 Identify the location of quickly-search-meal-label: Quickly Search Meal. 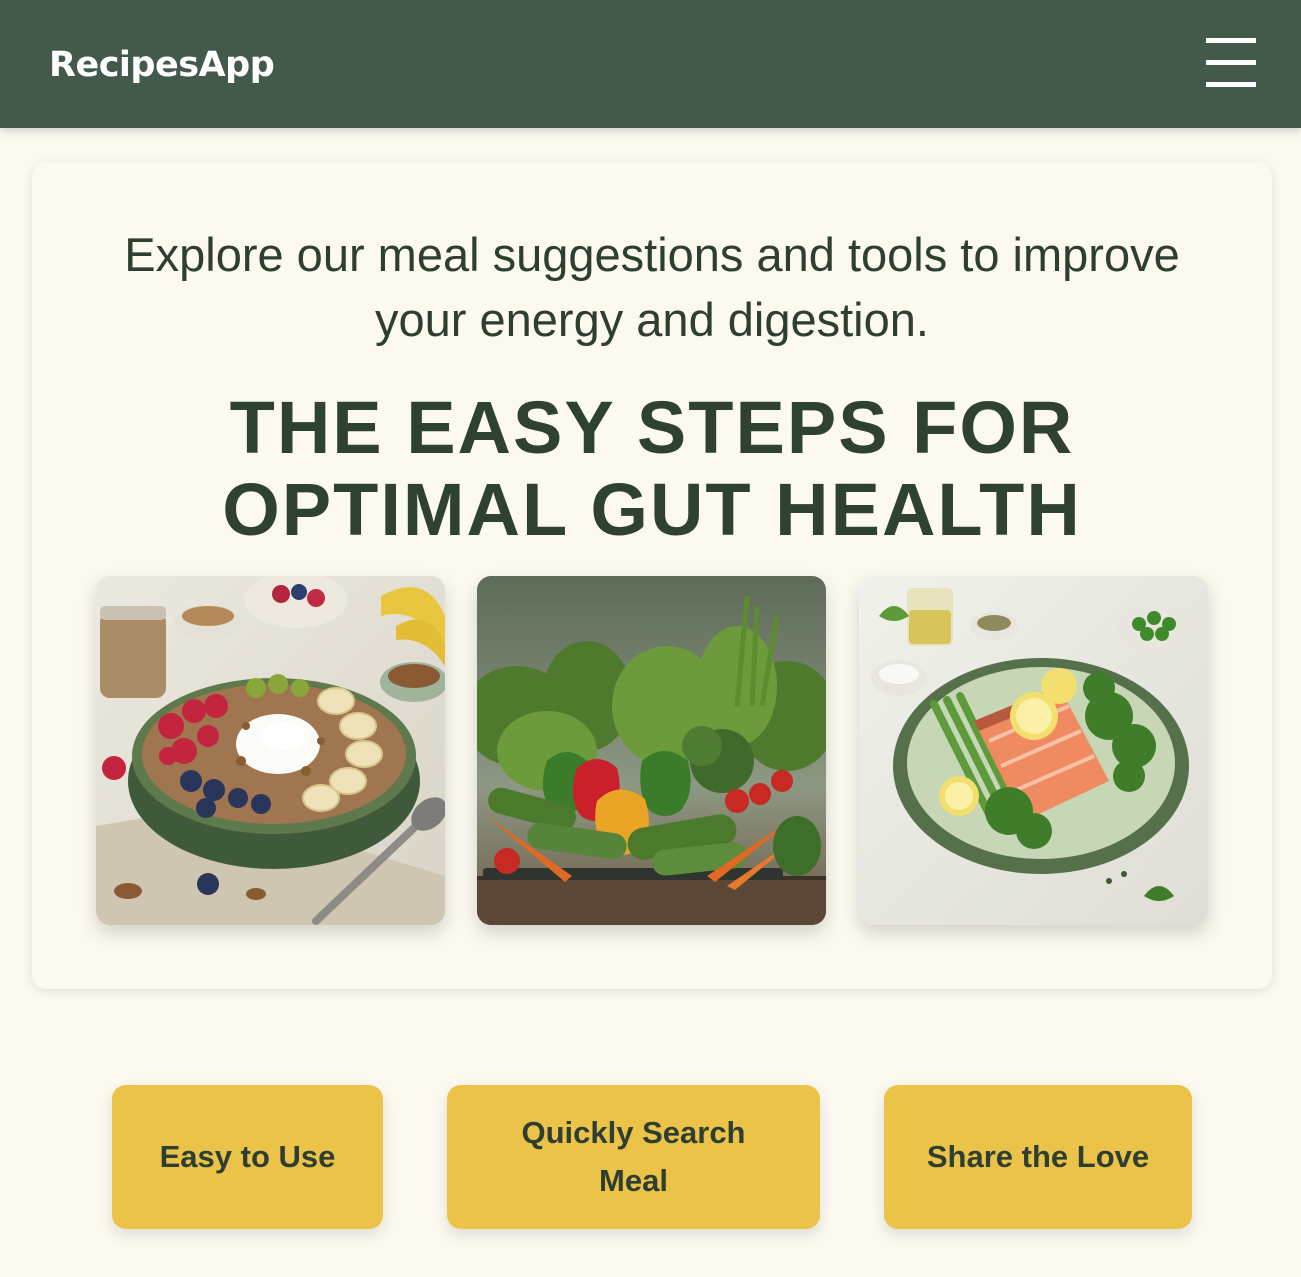
(633, 1156).